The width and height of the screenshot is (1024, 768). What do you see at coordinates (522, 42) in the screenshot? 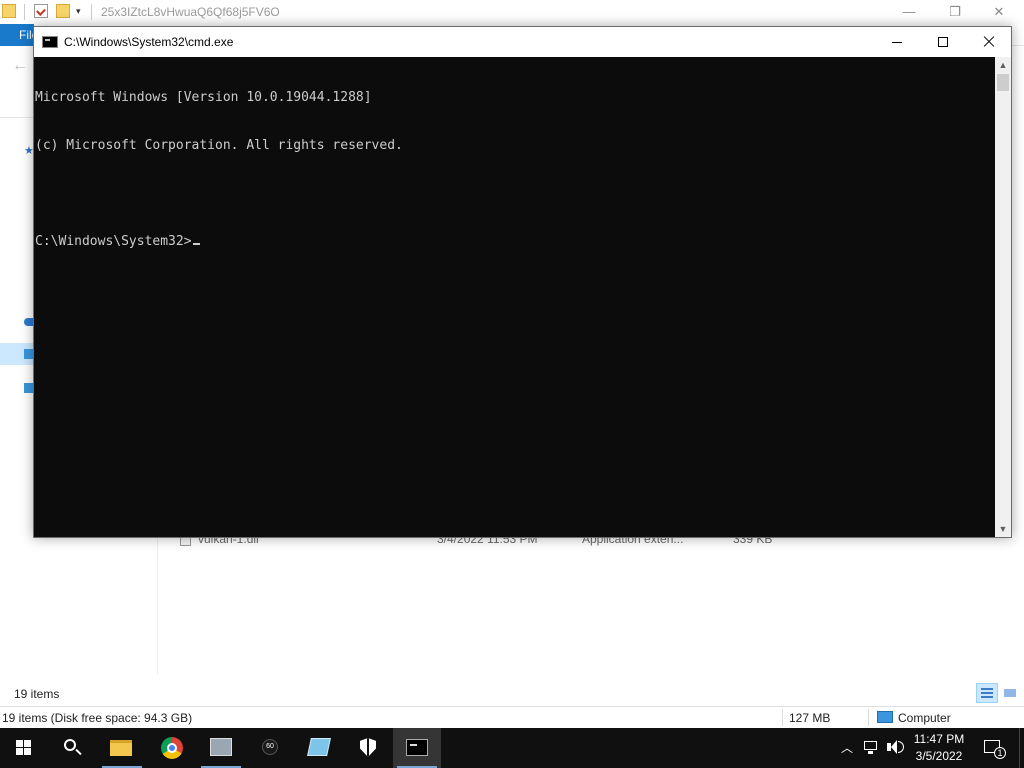
I see `cmd-titlebar: C:\Windows\System32\cmd.exe` at bounding box center [522, 42].